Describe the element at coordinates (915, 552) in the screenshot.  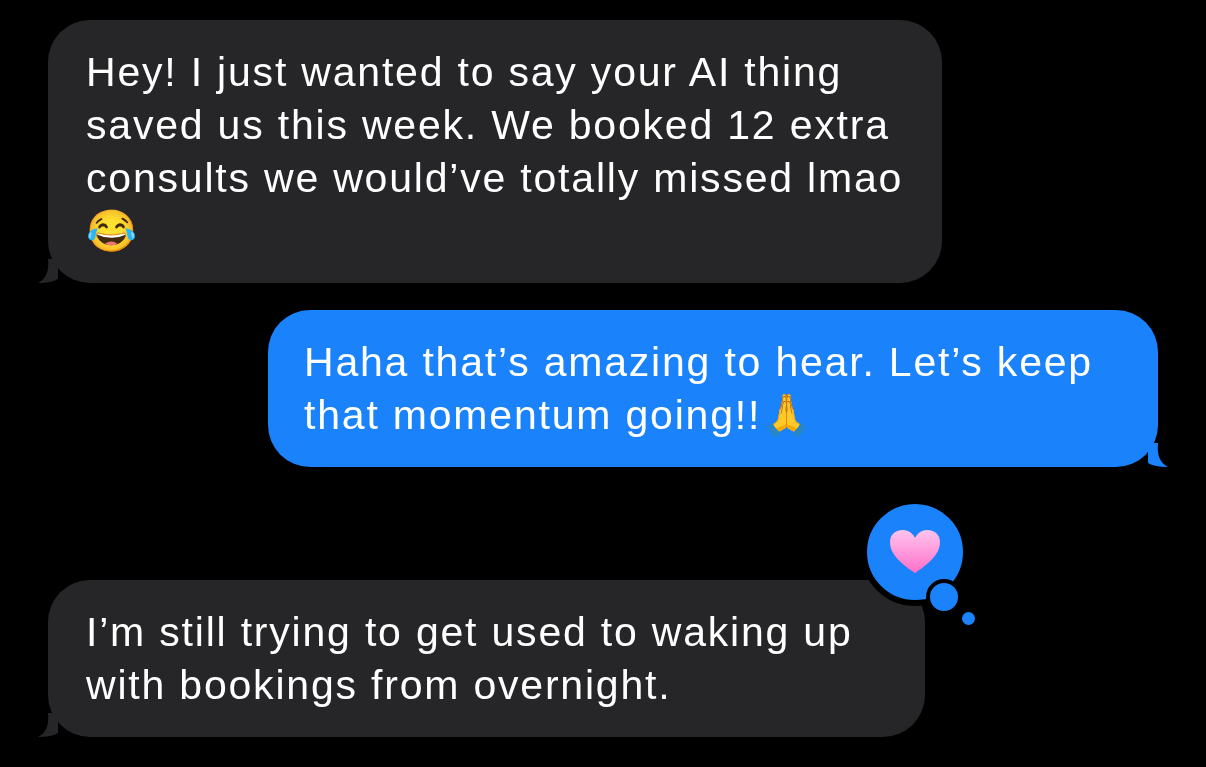
I see `heart-icon` at that location.